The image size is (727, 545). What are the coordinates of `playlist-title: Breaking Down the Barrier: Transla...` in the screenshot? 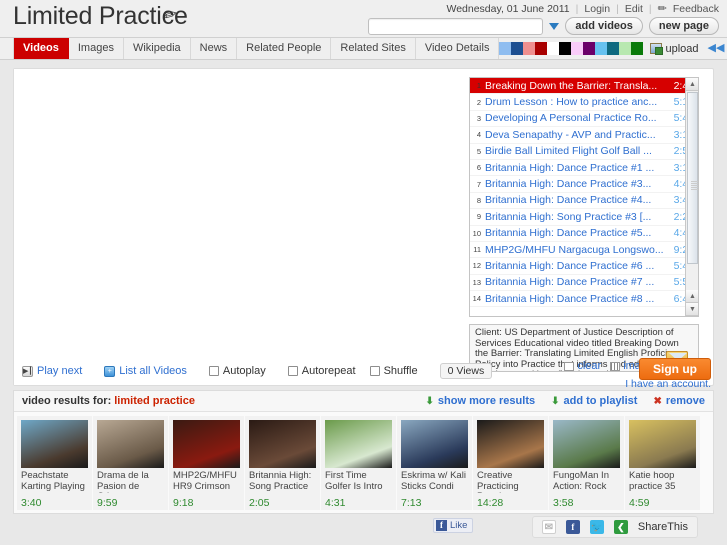 It's located at (579, 86).